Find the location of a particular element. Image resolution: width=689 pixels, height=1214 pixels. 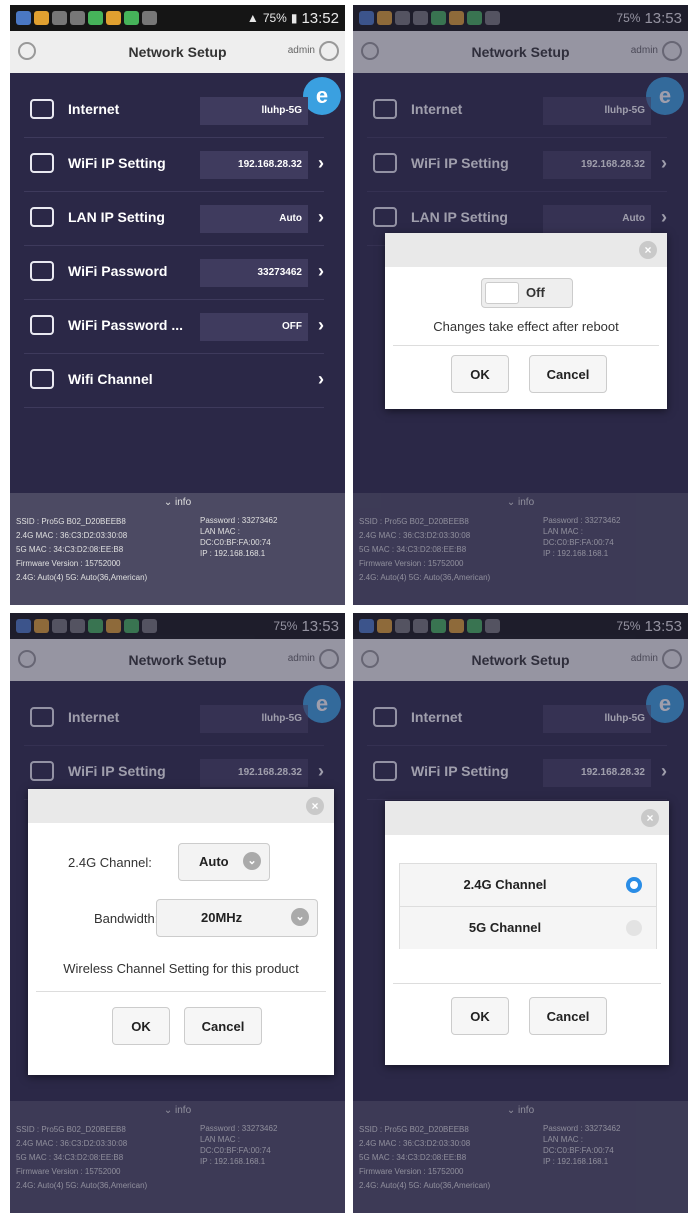

radio-option-24g: 2.4G Channel is located at coordinates (528, 885).